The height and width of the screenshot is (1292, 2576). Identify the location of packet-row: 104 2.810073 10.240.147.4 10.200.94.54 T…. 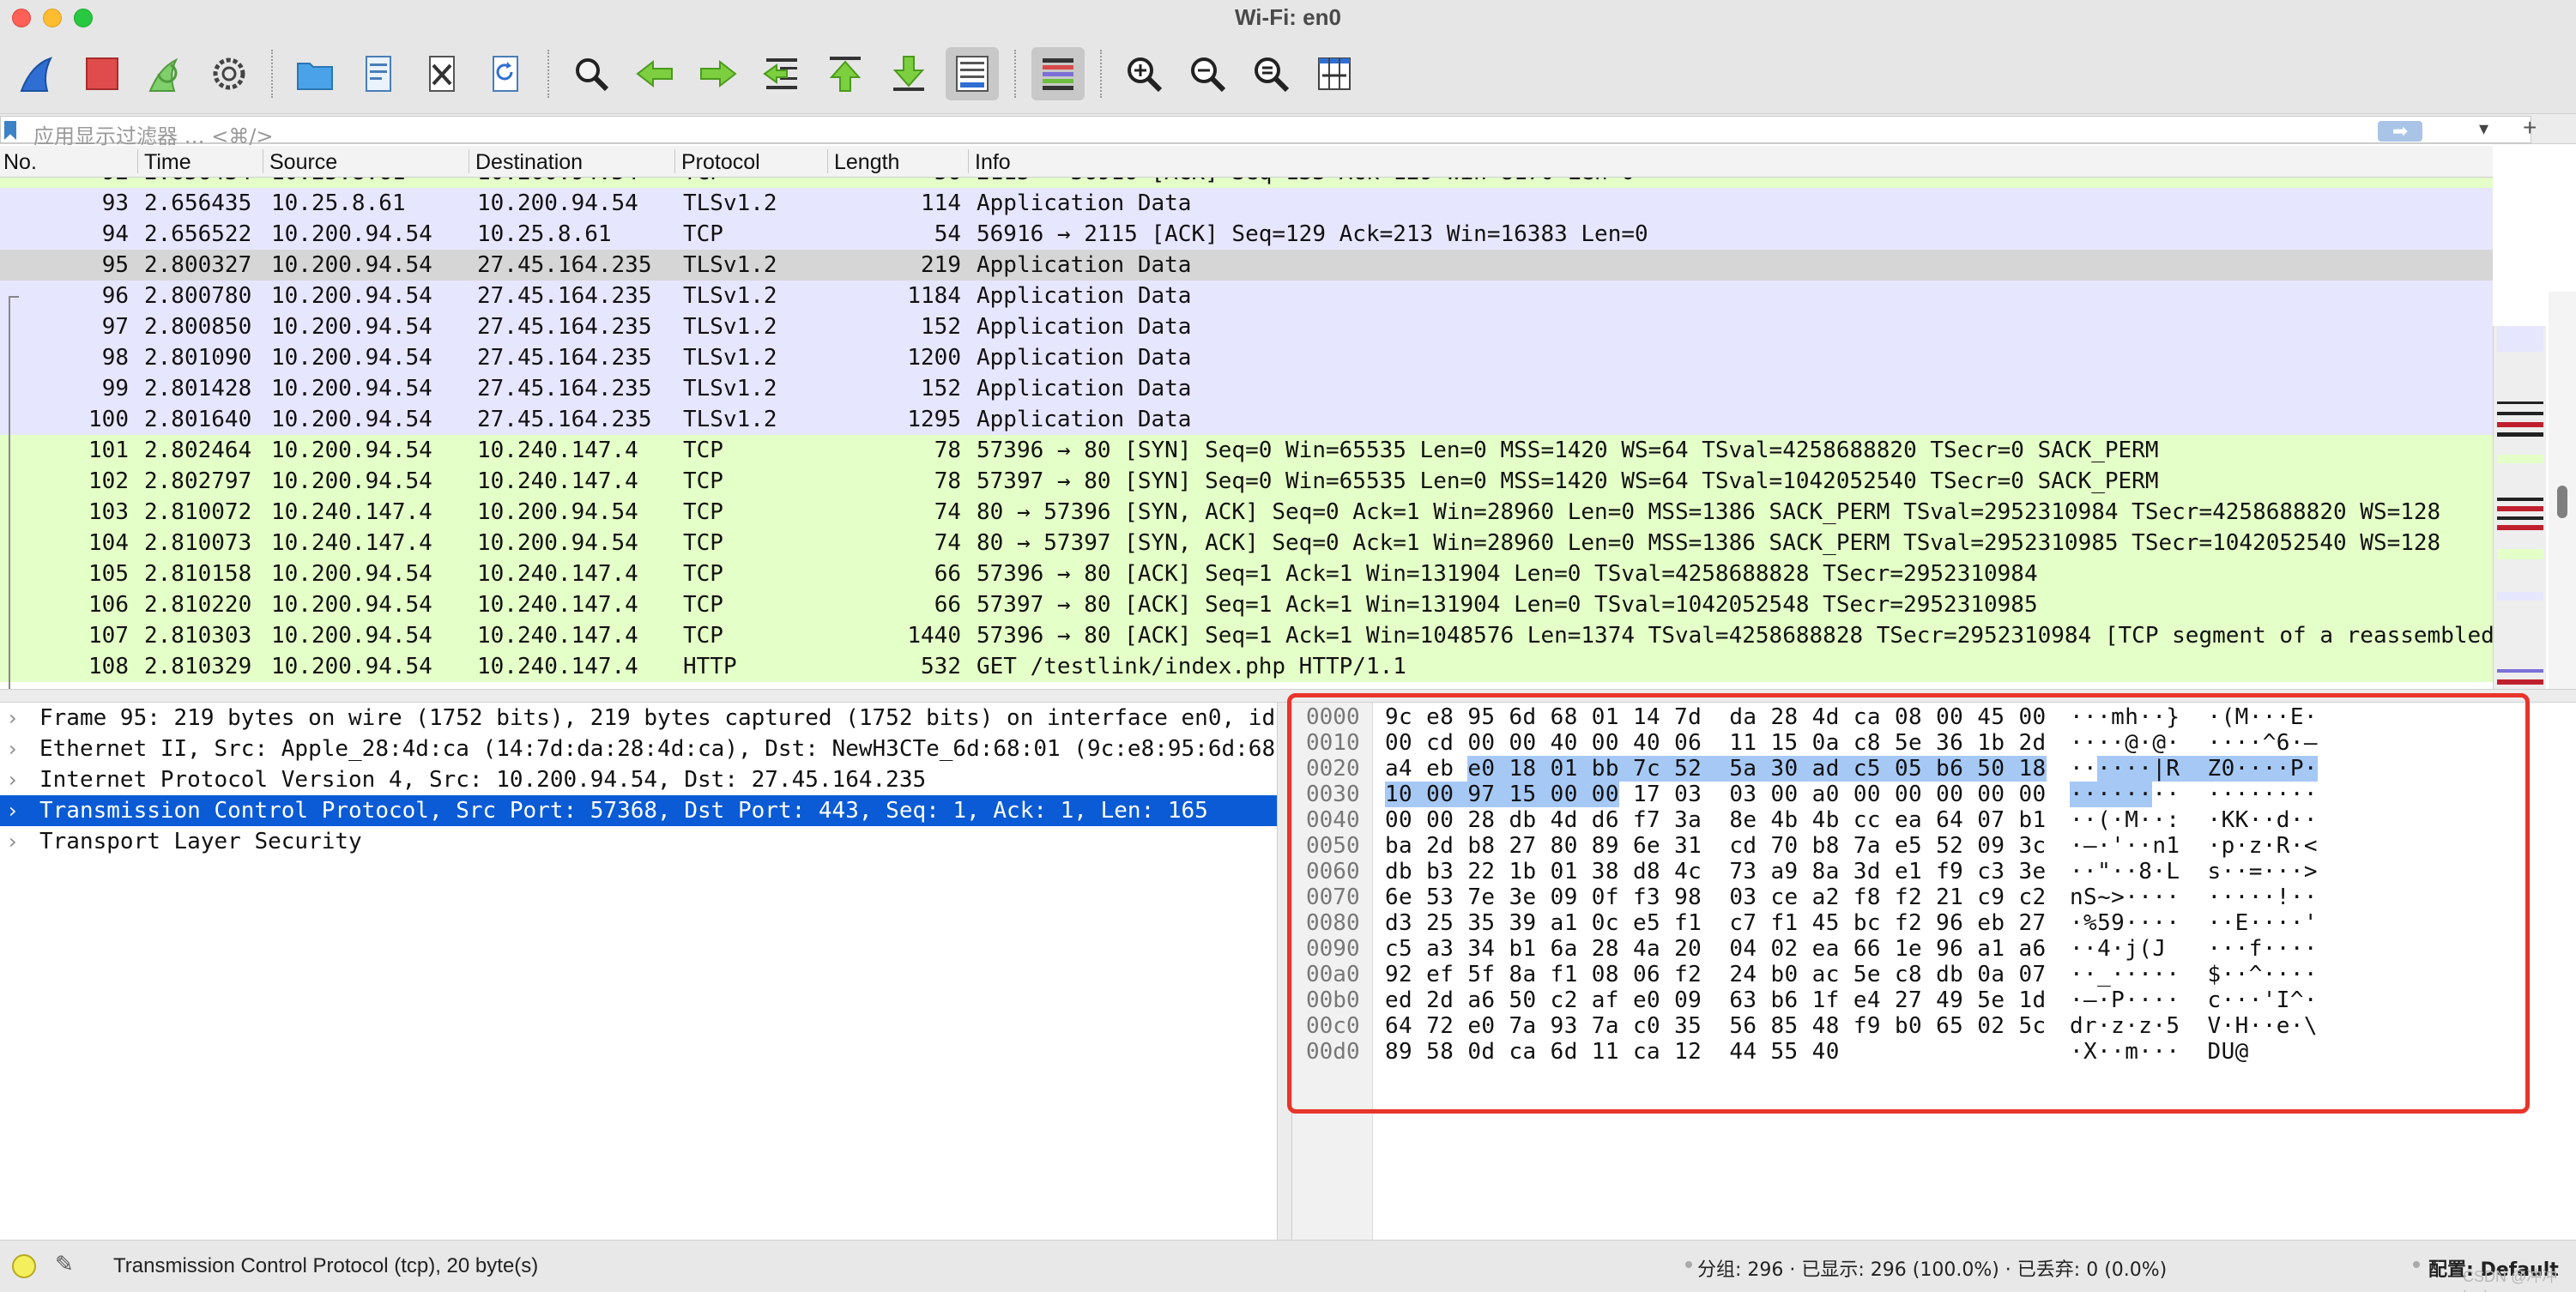
(1246, 543).